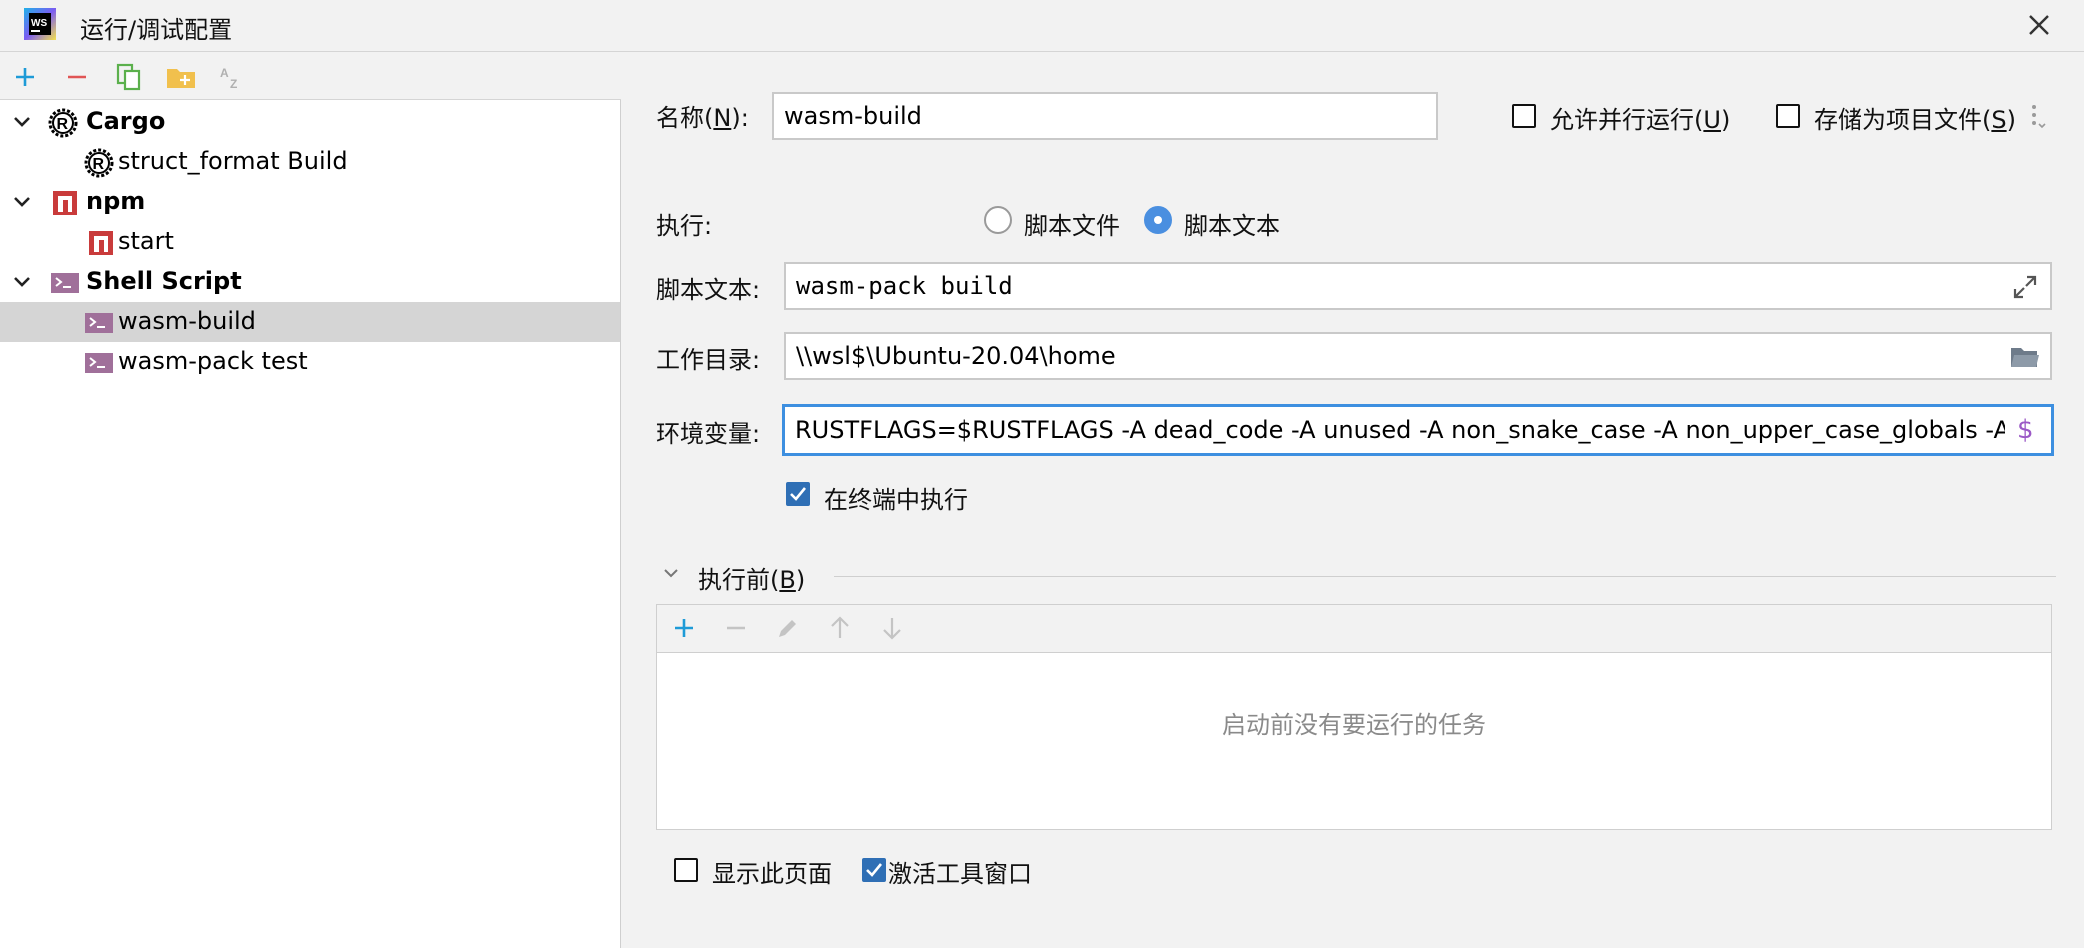 Image resolution: width=2084 pixels, height=948 pixels. I want to click on tree-item-label: wasm-build, so click(187, 321).